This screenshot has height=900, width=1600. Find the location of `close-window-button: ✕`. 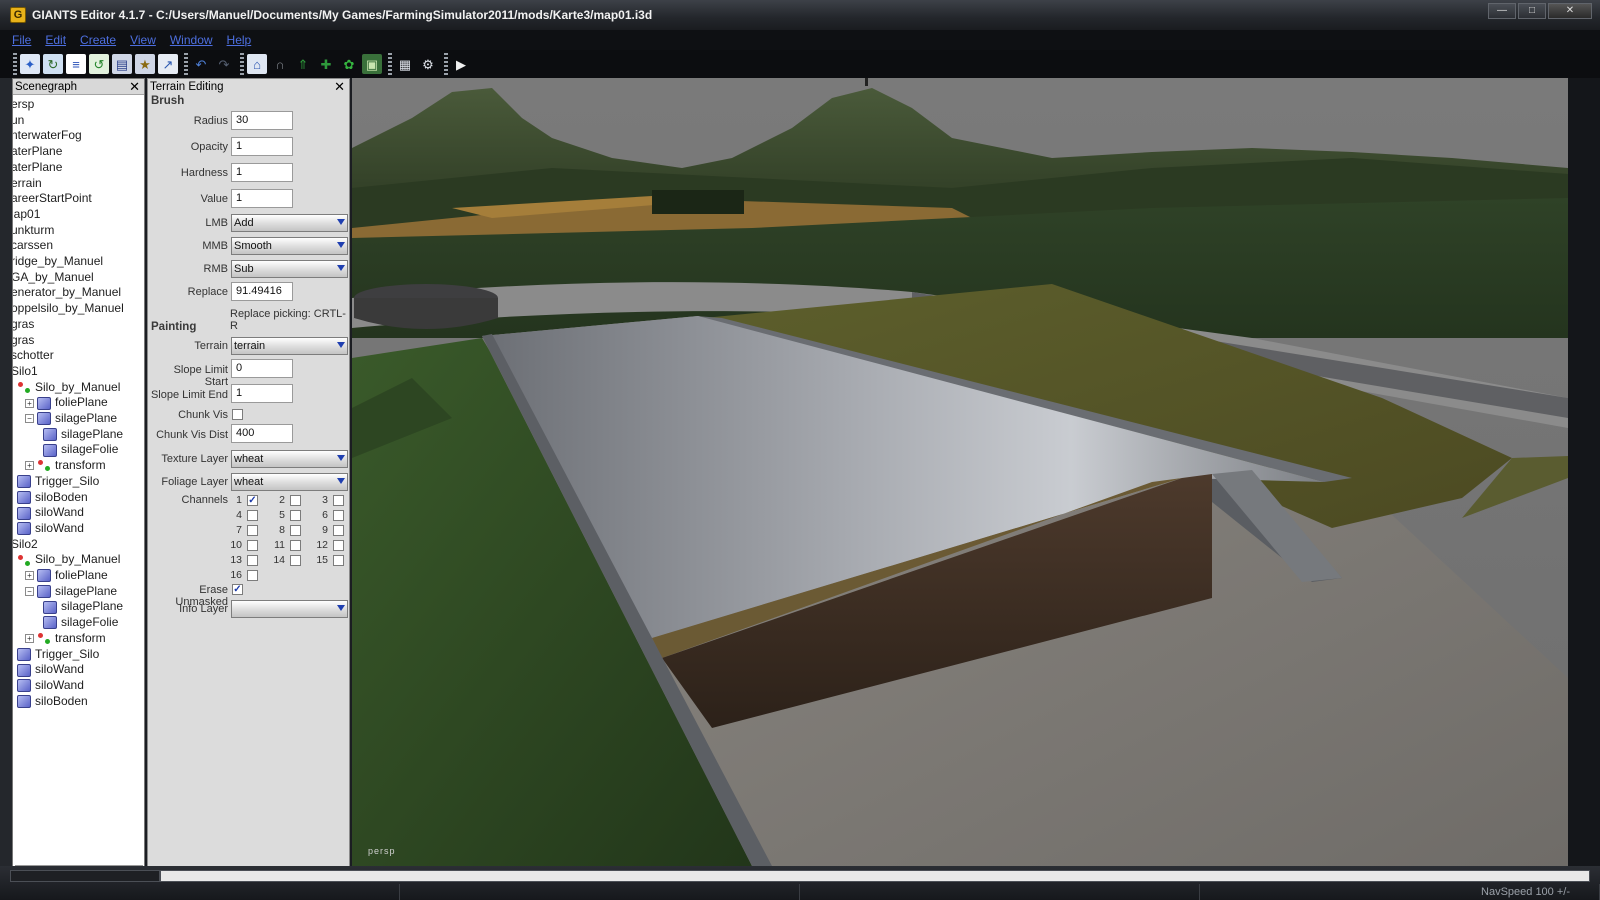

close-window-button: ✕ is located at coordinates (1570, 11).